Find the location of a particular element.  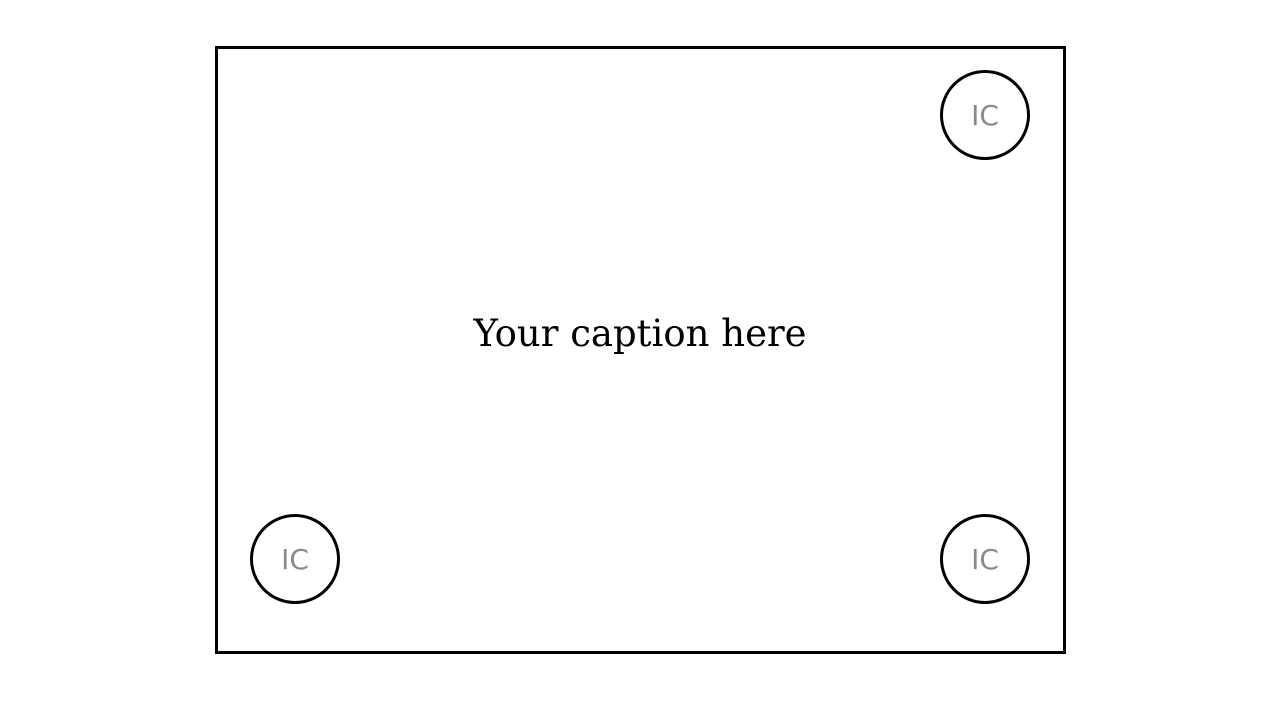

caption-text: Your caption here is located at coordinates (640, 333).